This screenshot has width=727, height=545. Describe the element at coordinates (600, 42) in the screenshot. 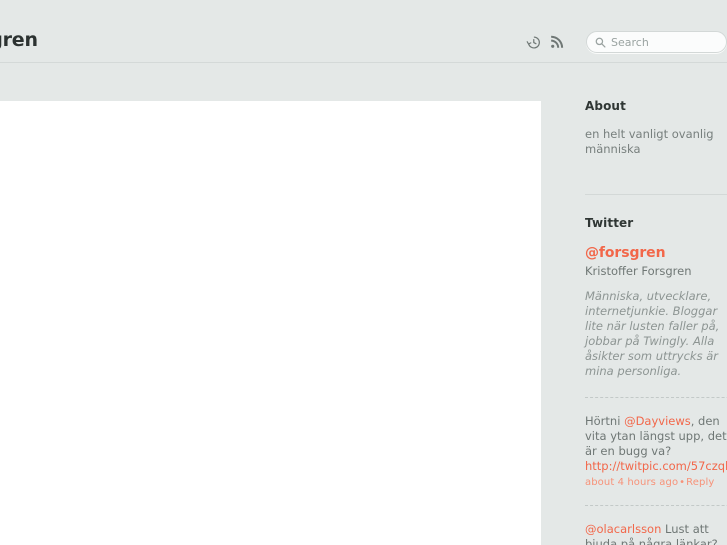

I see `search-icon` at that location.